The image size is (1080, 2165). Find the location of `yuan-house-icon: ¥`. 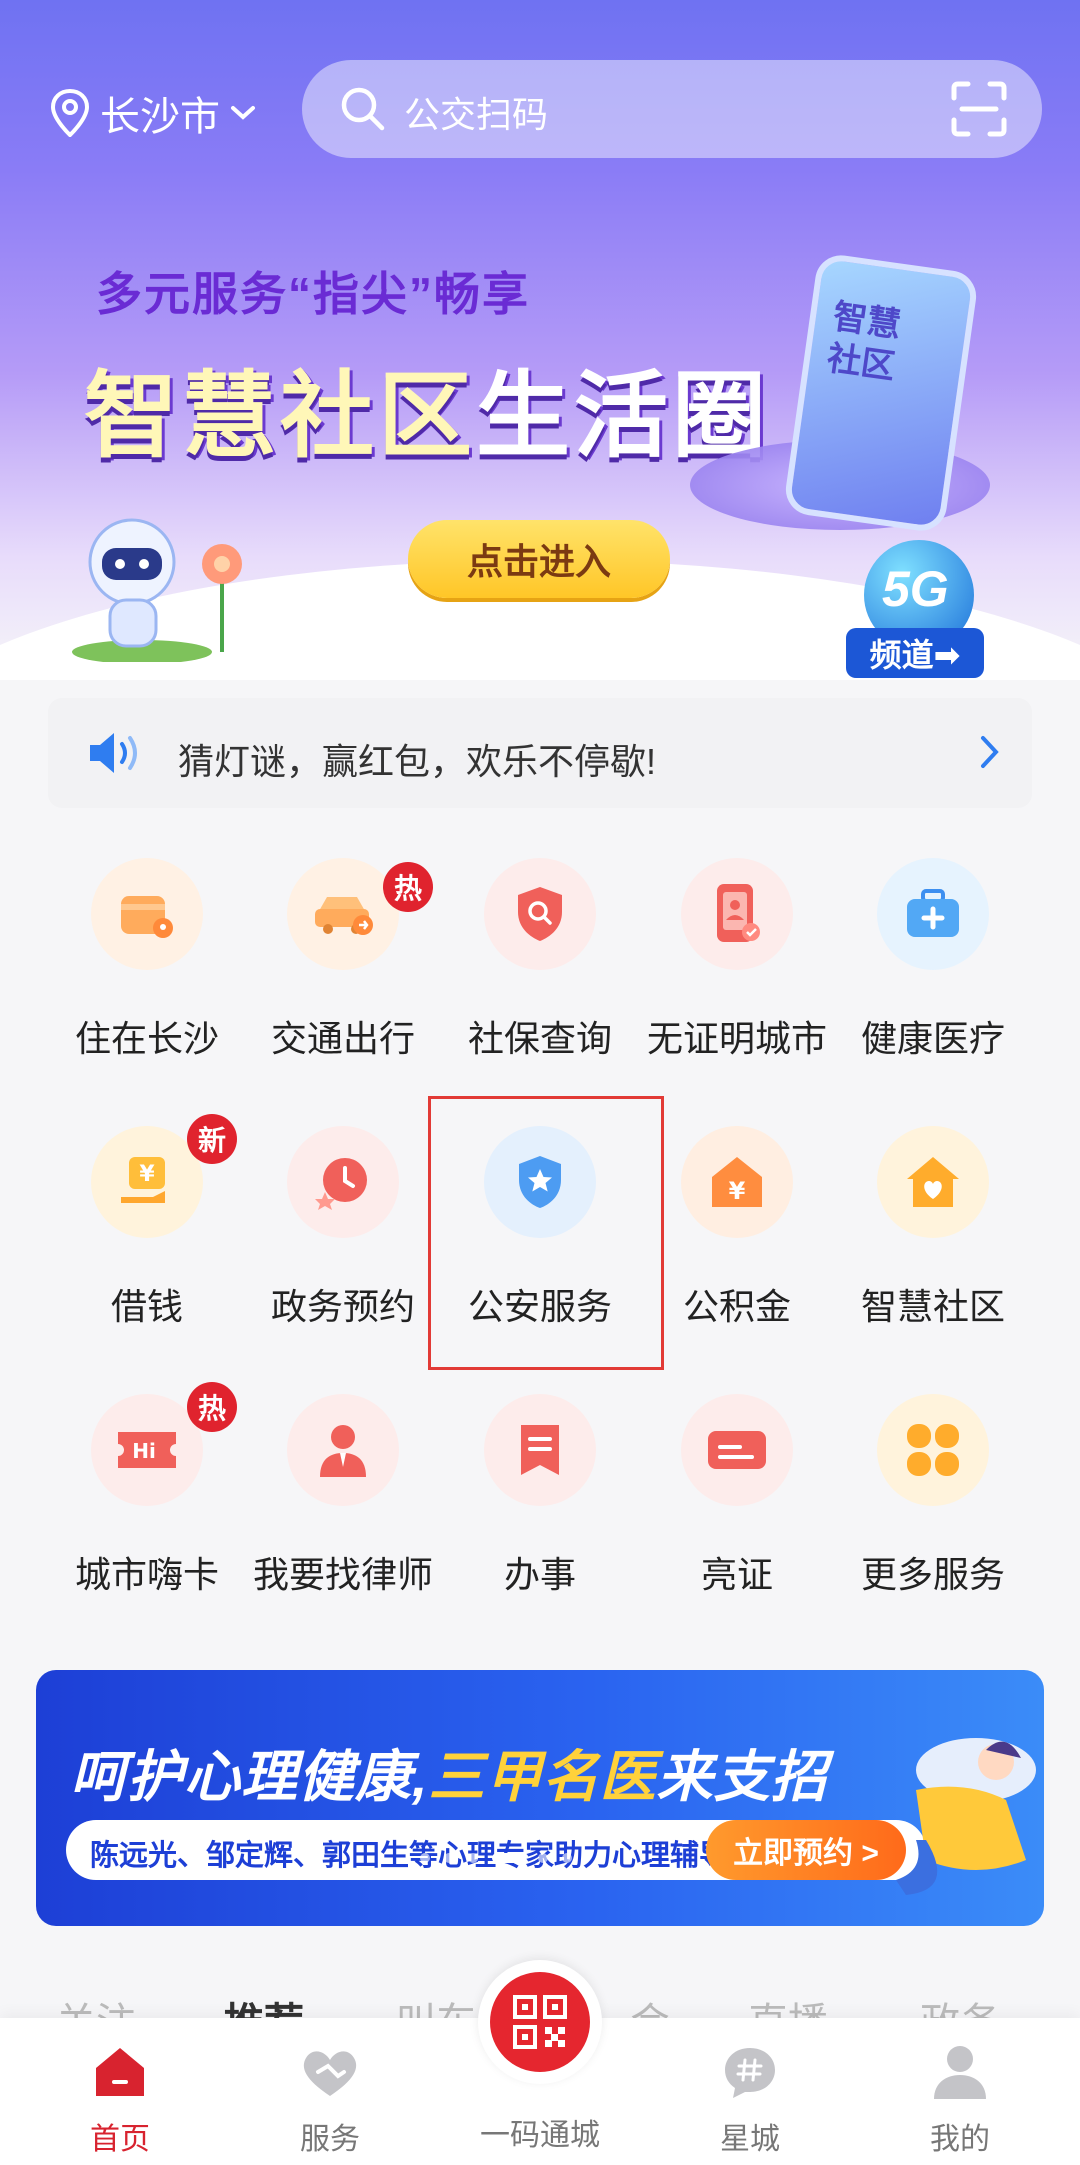

yuan-house-icon: ¥ is located at coordinates (737, 1182).